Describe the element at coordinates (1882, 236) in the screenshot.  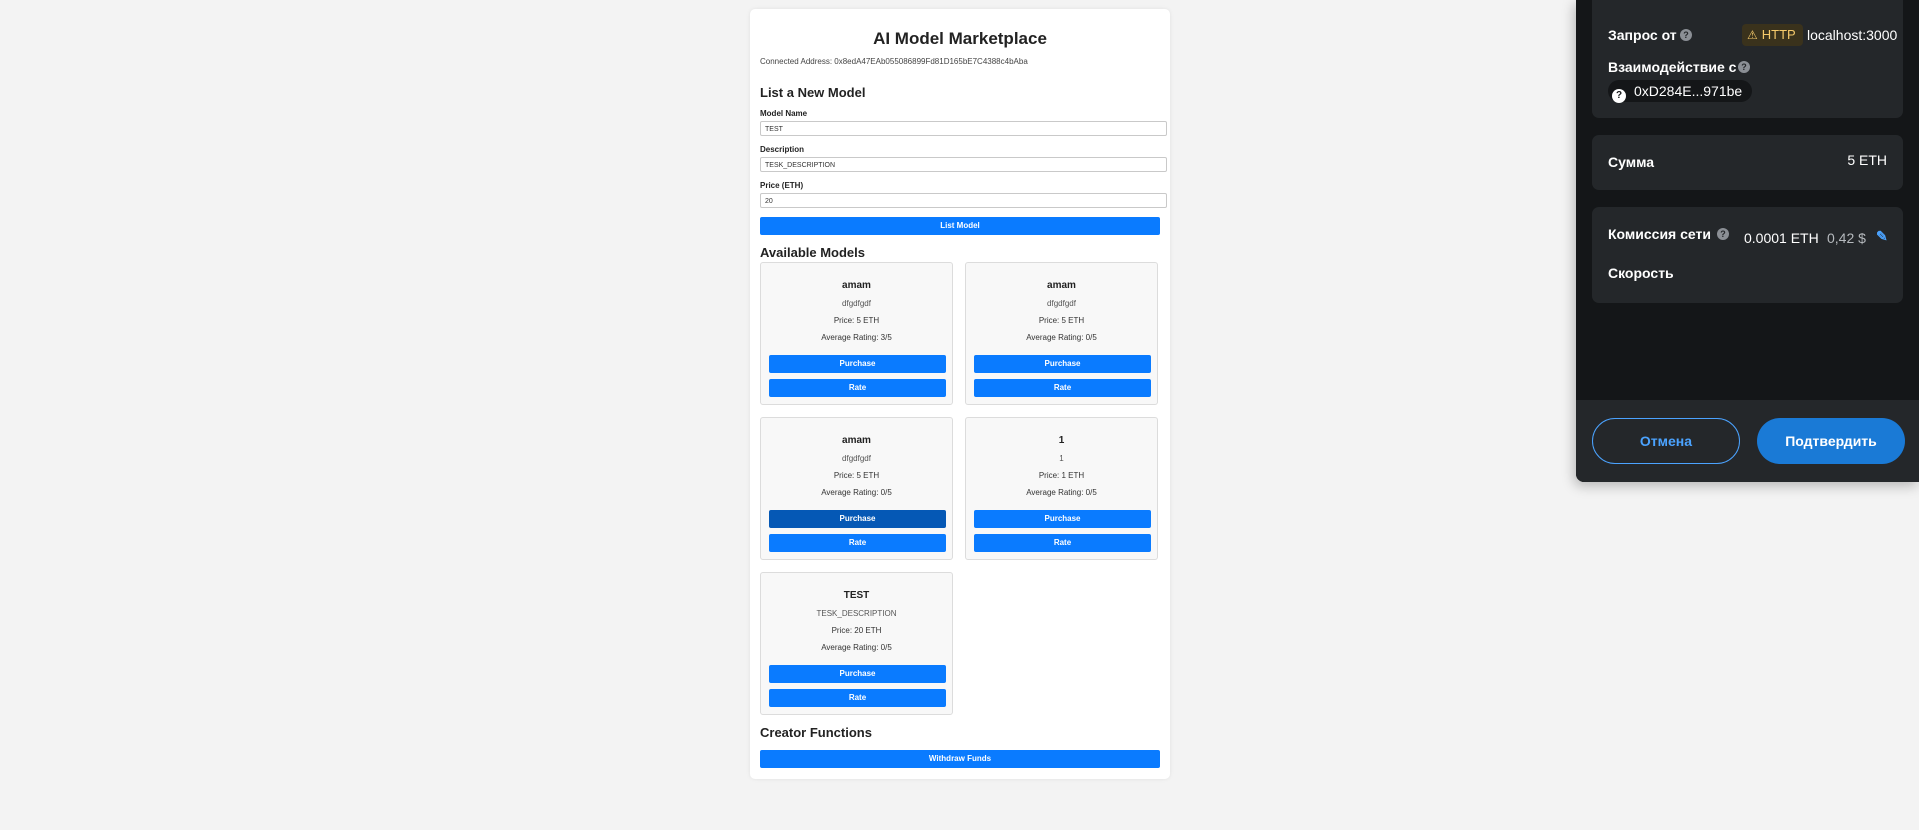
I see `edit-fee-icon: ✎` at that location.